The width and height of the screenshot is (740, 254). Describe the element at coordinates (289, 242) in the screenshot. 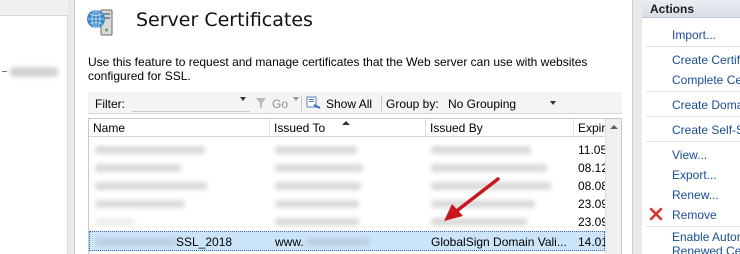

I see `issued-to: www.` at that location.